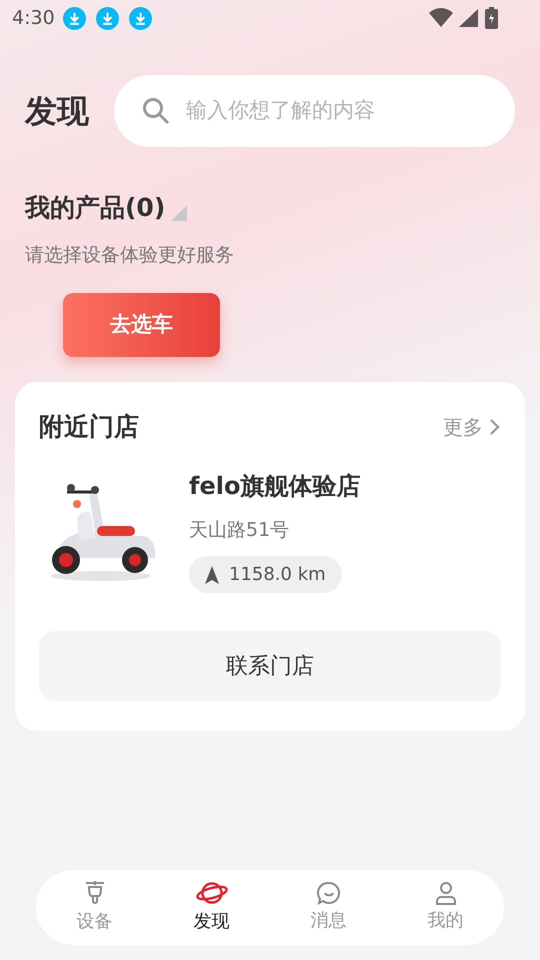 This screenshot has height=960, width=540. What do you see at coordinates (446, 893) in the screenshot?
I see `person-icon` at bounding box center [446, 893].